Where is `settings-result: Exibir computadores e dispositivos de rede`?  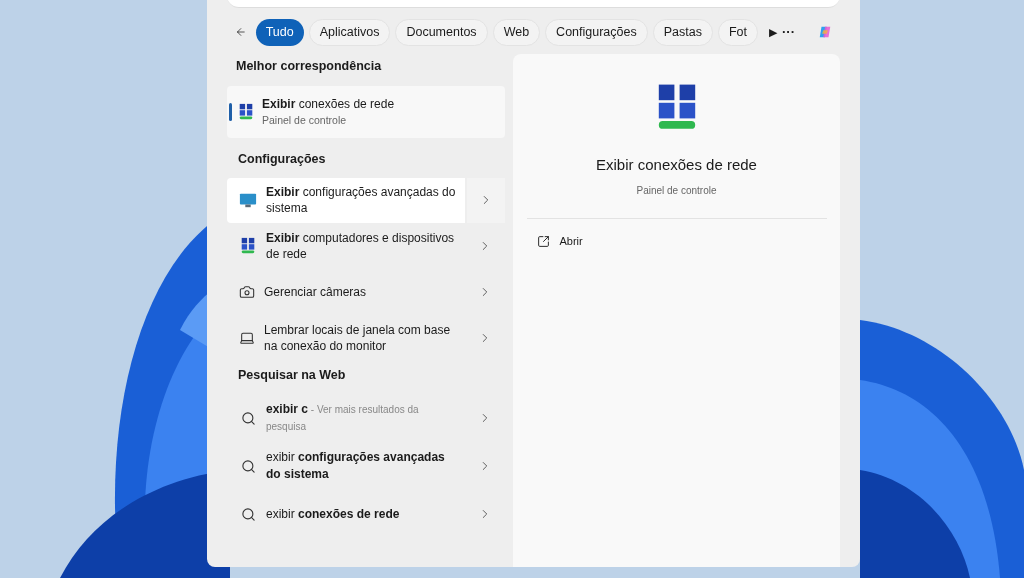 settings-result: Exibir computadores e dispositivos de rede is located at coordinates (366, 246).